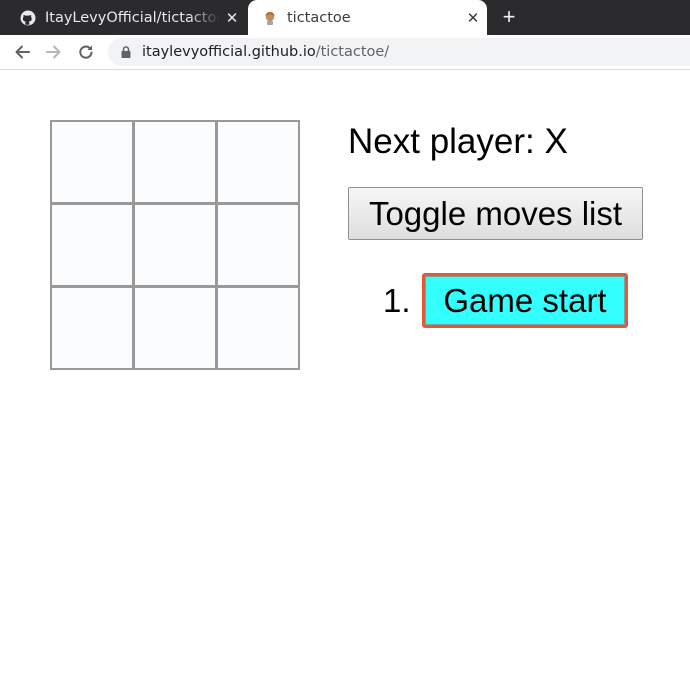 Image resolution: width=690 pixels, height=699 pixels. Describe the element at coordinates (495, 213) in the screenshot. I see `toggle-moves-button: Toggle moves list` at that location.